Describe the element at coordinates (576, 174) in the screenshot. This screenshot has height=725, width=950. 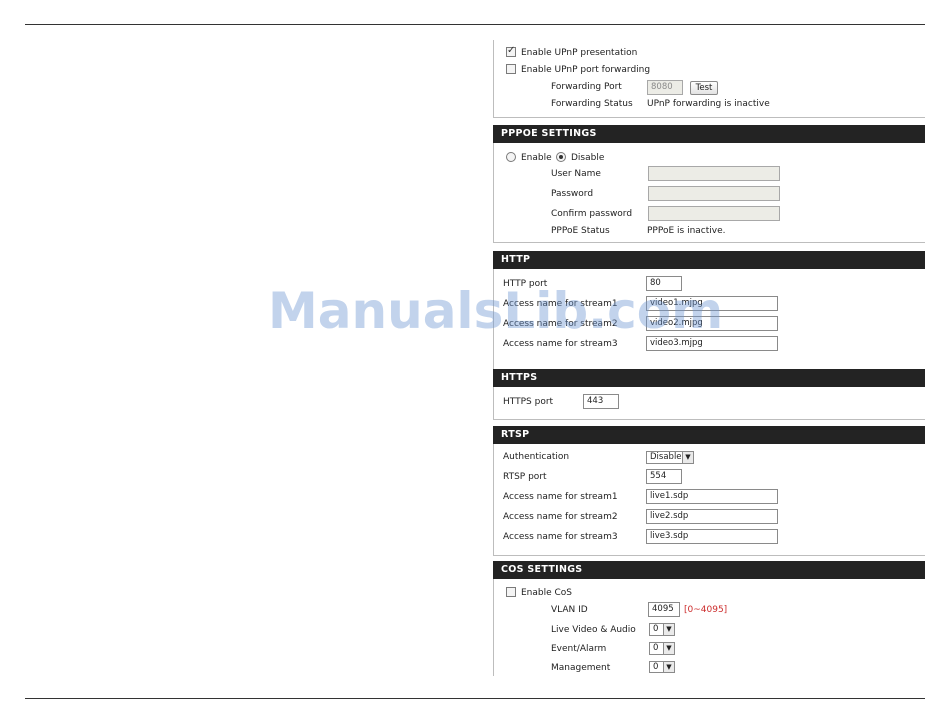
I see `pppoe-username-label: User Name` at that location.